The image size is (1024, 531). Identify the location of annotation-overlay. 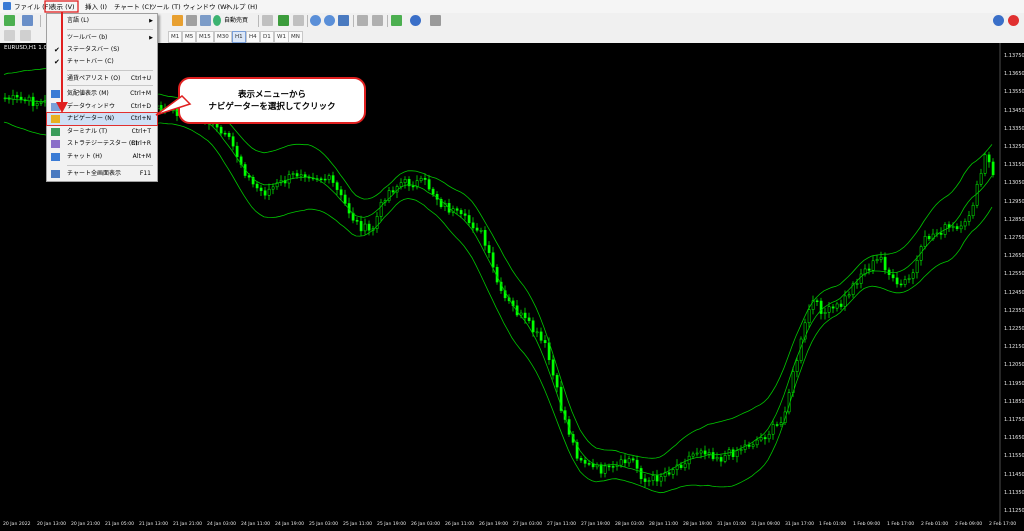
(118, 58).